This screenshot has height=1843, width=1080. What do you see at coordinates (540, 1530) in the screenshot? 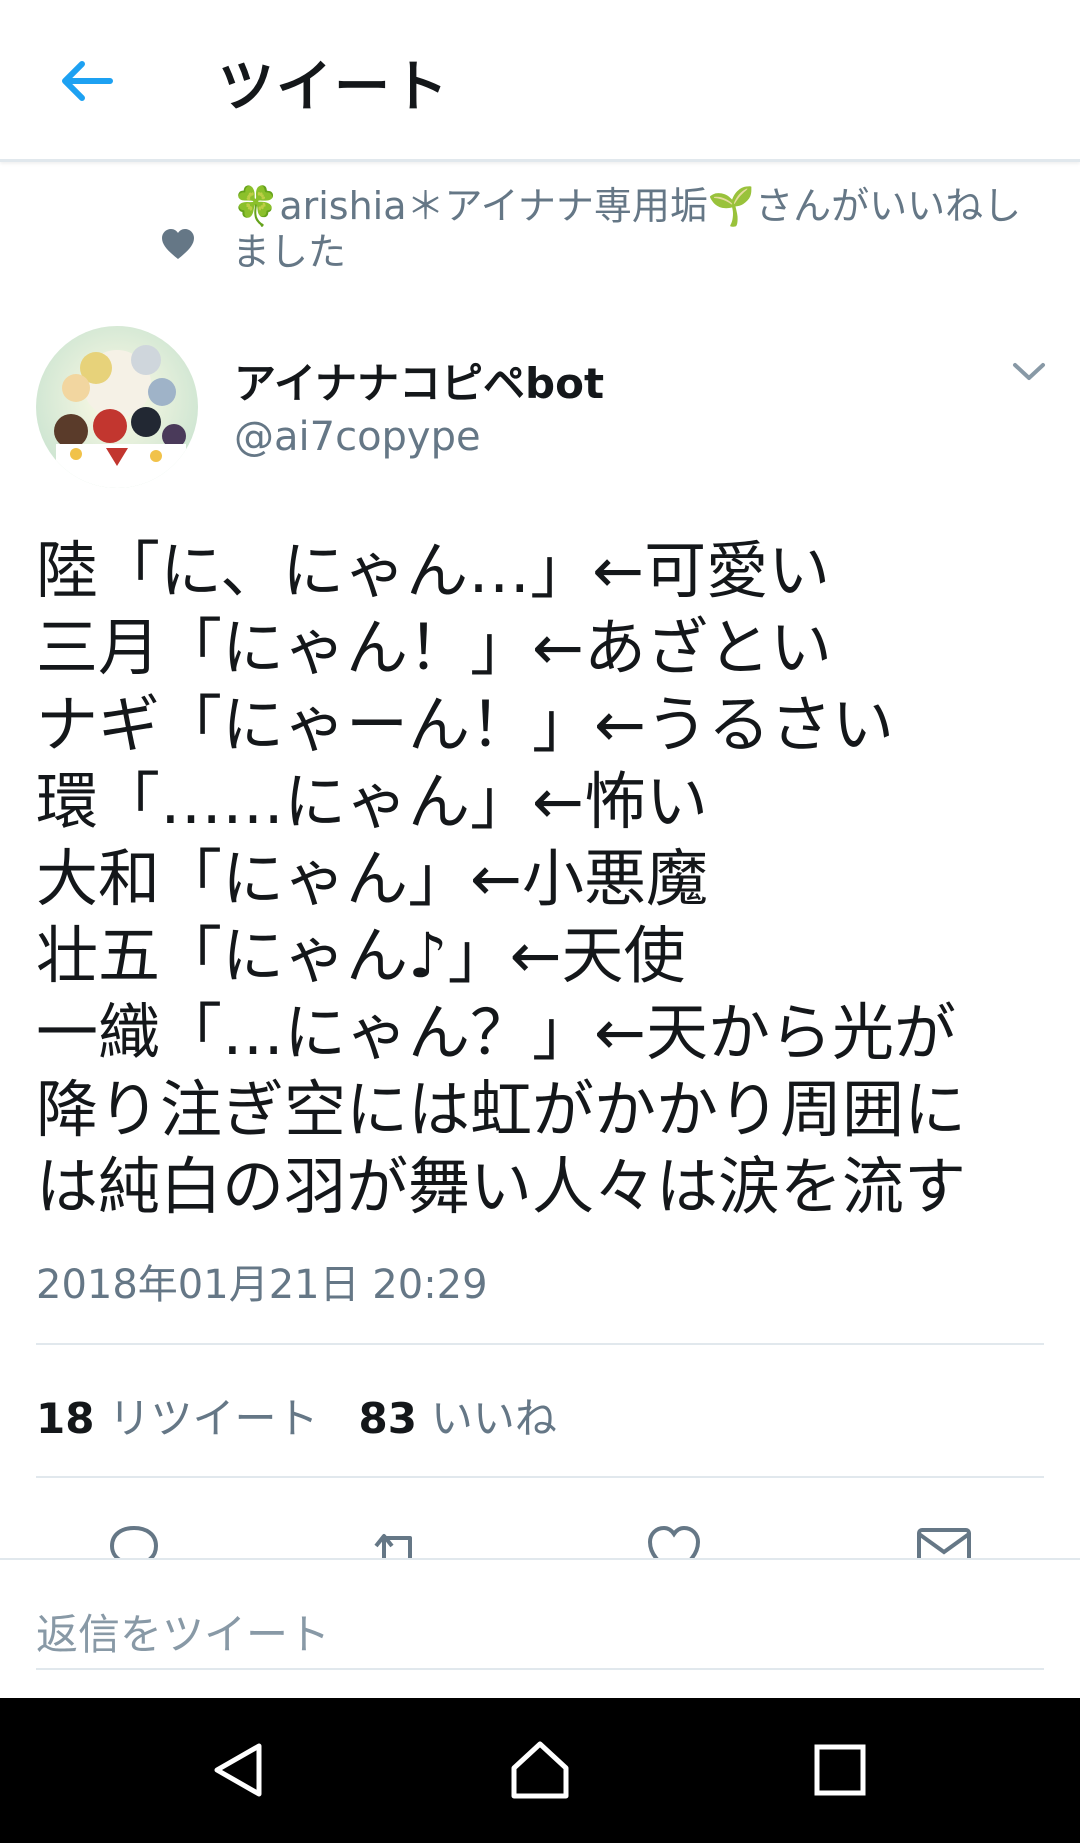
I see `tweet-actions` at bounding box center [540, 1530].